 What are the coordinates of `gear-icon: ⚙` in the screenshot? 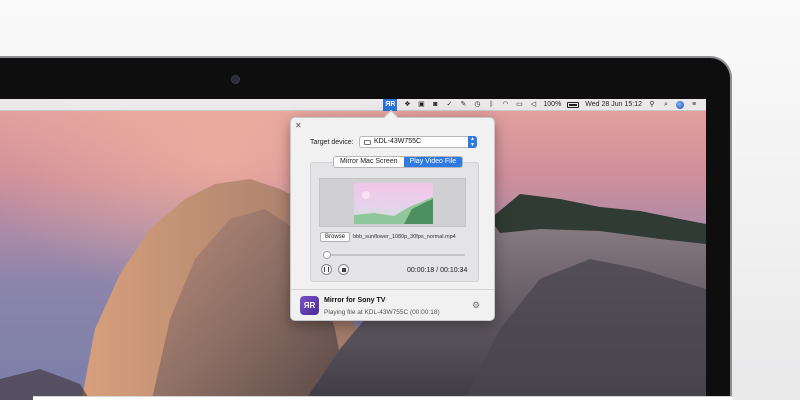 It's located at (476, 305).